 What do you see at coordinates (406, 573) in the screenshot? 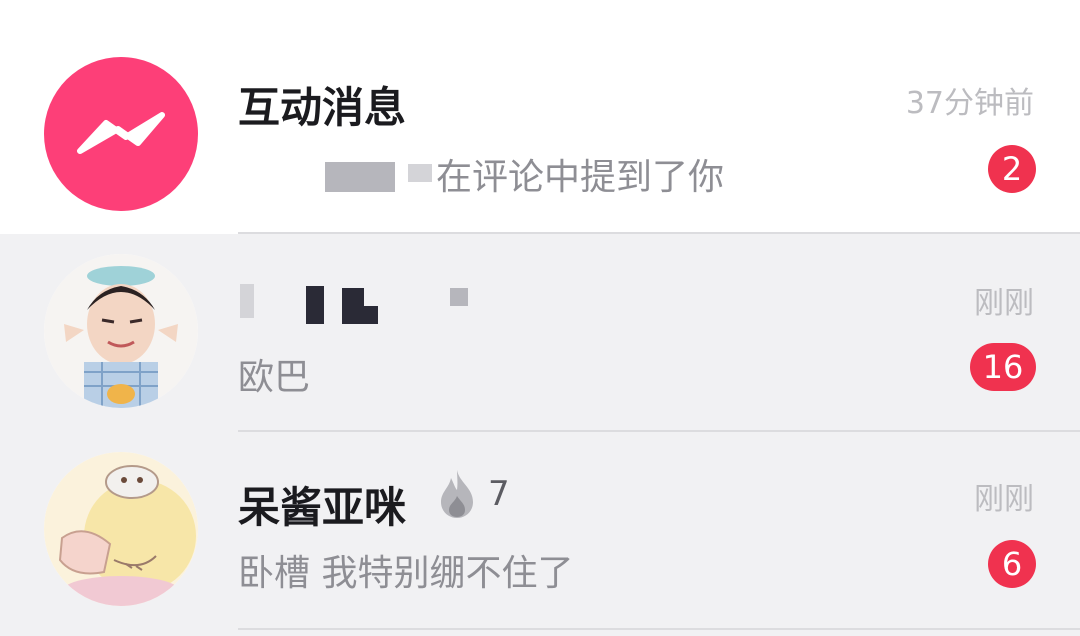
I see `conversation-preview: 卧槽 我特别绷不住了` at bounding box center [406, 573].